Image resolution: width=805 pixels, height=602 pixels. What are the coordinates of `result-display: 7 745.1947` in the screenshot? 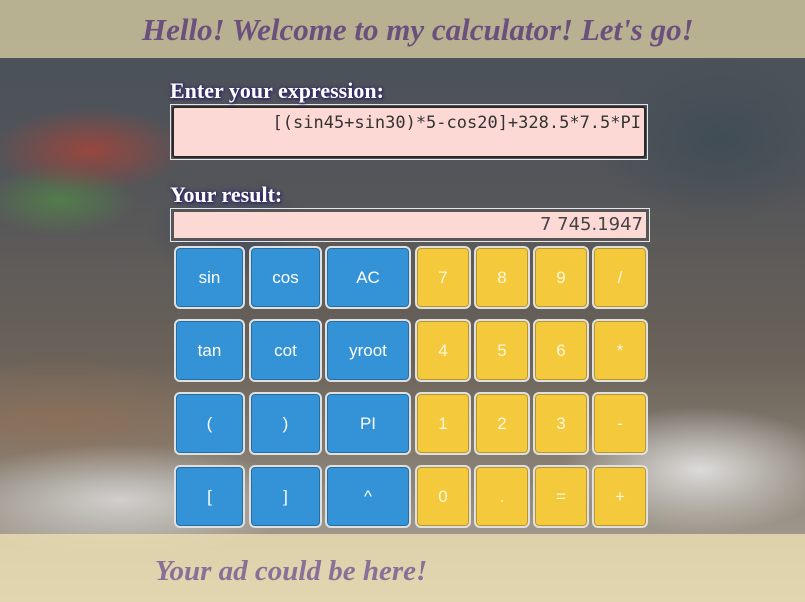 It's located at (410, 225).